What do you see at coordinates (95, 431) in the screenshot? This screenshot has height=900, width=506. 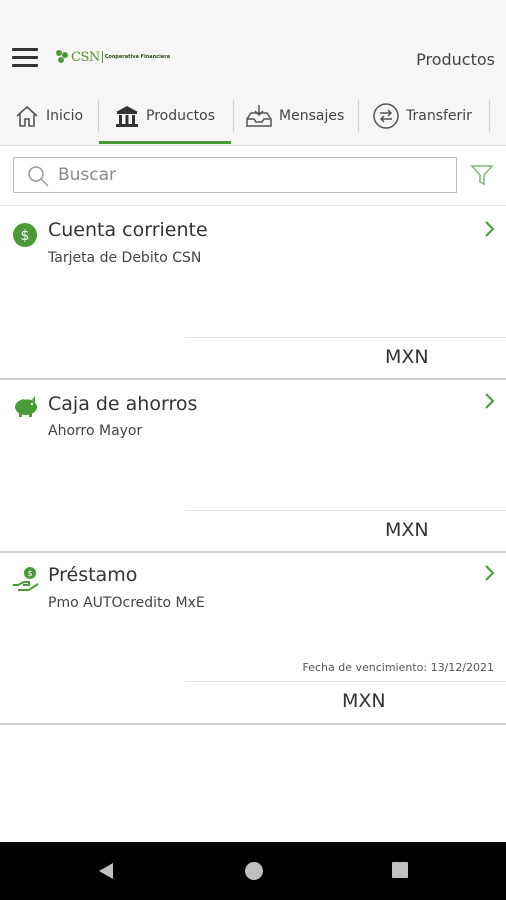 I see `account-subtitle: Ahorro Mayor` at bounding box center [95, 431].